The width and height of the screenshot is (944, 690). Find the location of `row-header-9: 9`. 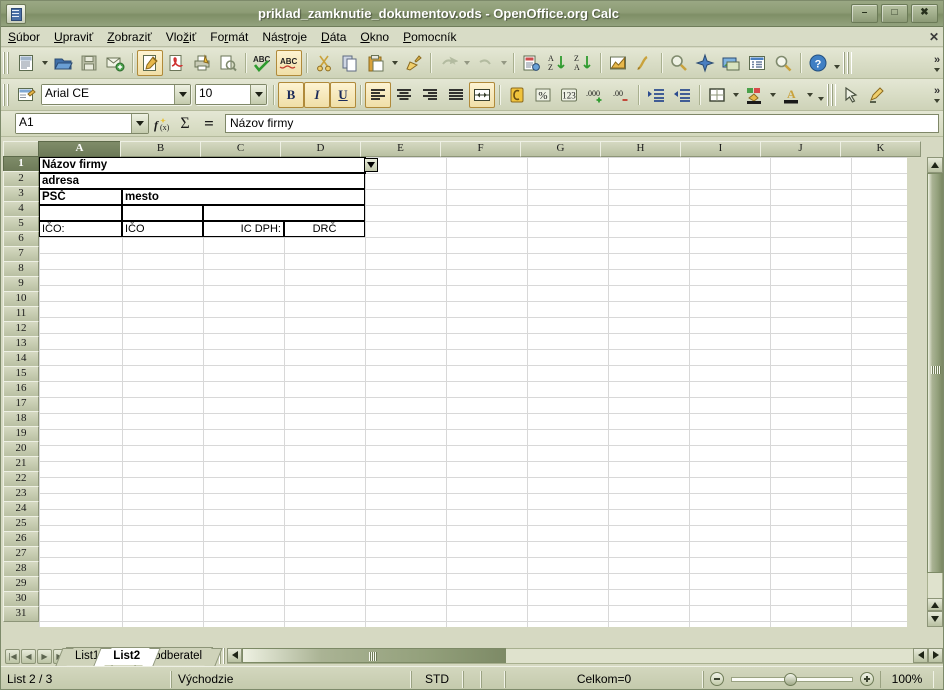

row-header-9: 9 is located at coordinates (21, 284).